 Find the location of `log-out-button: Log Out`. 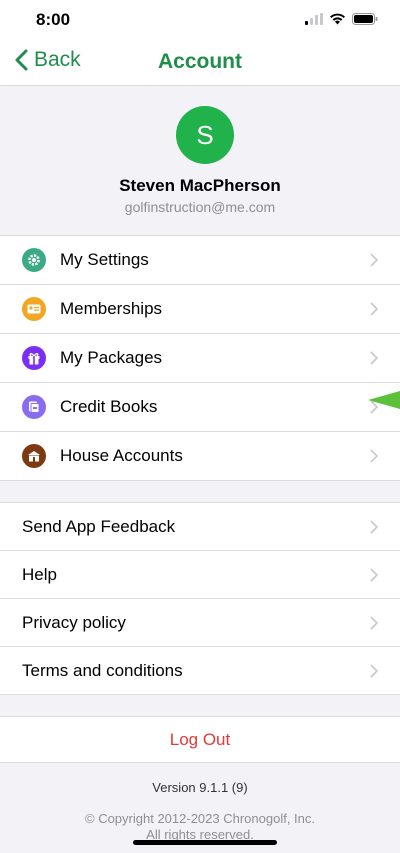

log-out-button: Log Out is located at coordinates (200, 740).